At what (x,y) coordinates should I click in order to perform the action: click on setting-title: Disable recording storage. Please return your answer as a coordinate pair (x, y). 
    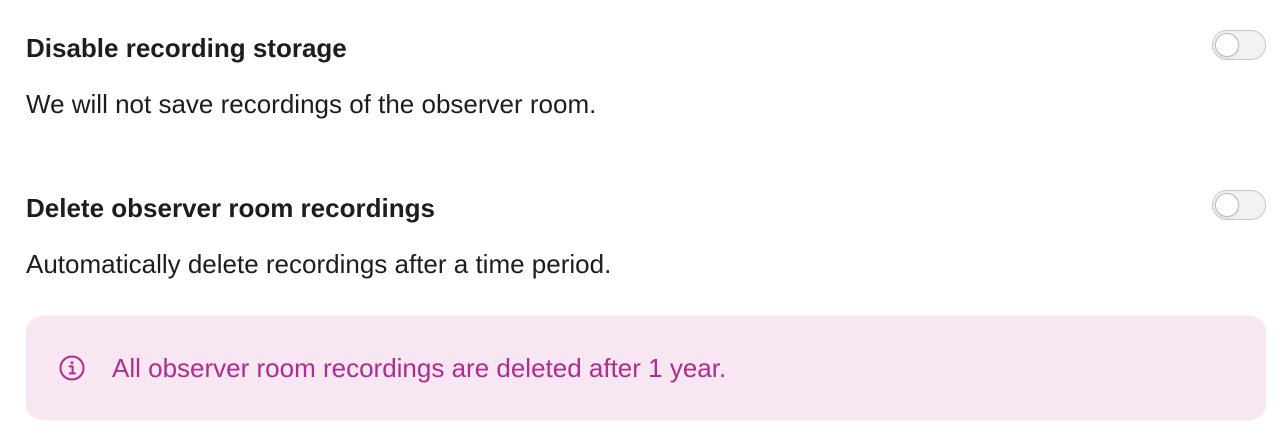
    Looking at the image, I should click on (186, 48).